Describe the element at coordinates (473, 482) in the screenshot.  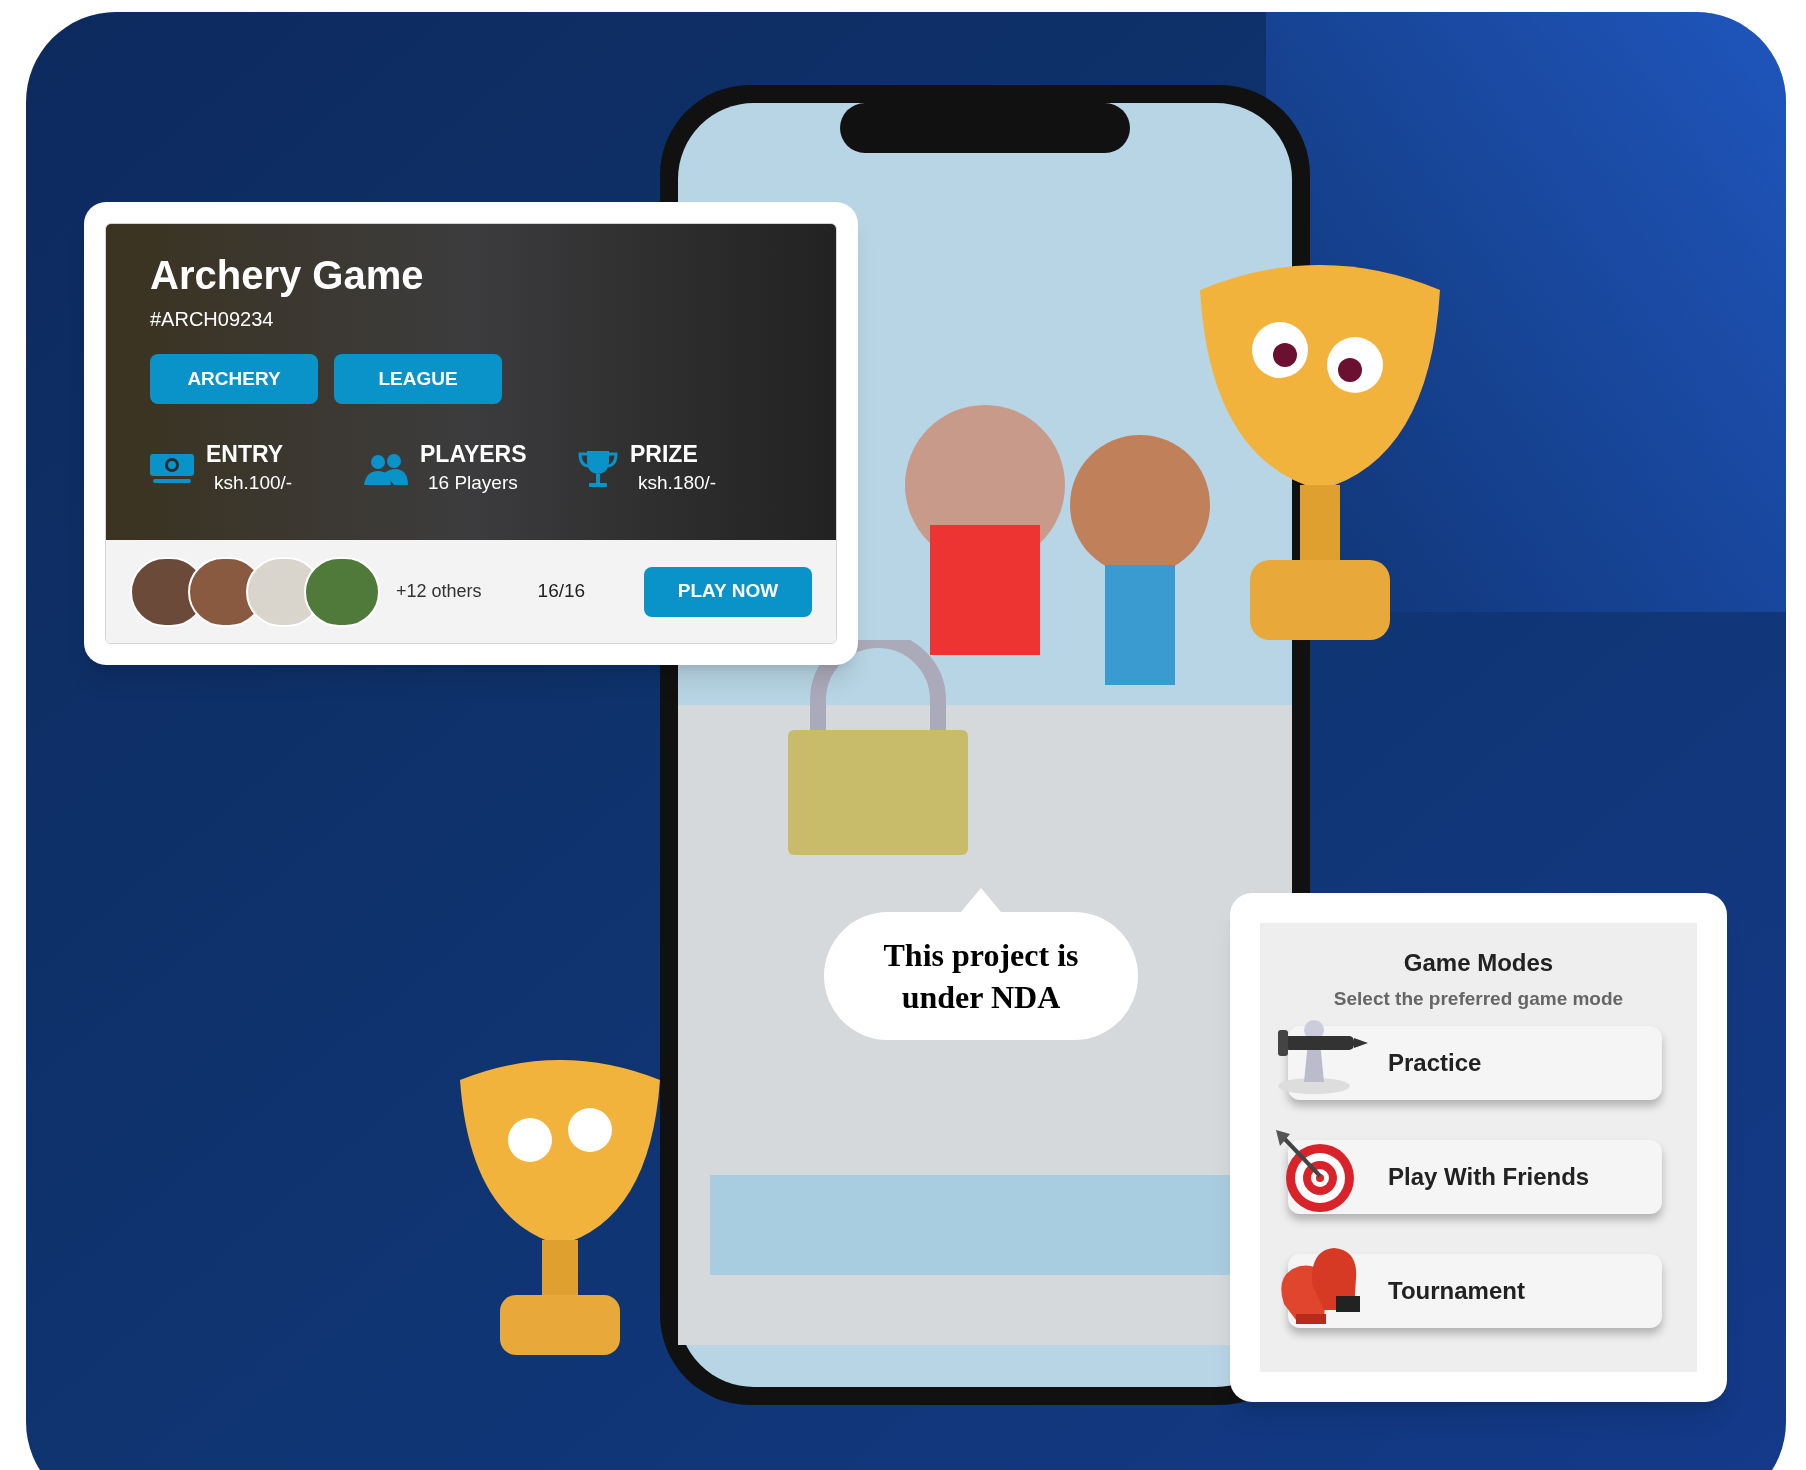
I see `stat-value: 16 Players` at that location.